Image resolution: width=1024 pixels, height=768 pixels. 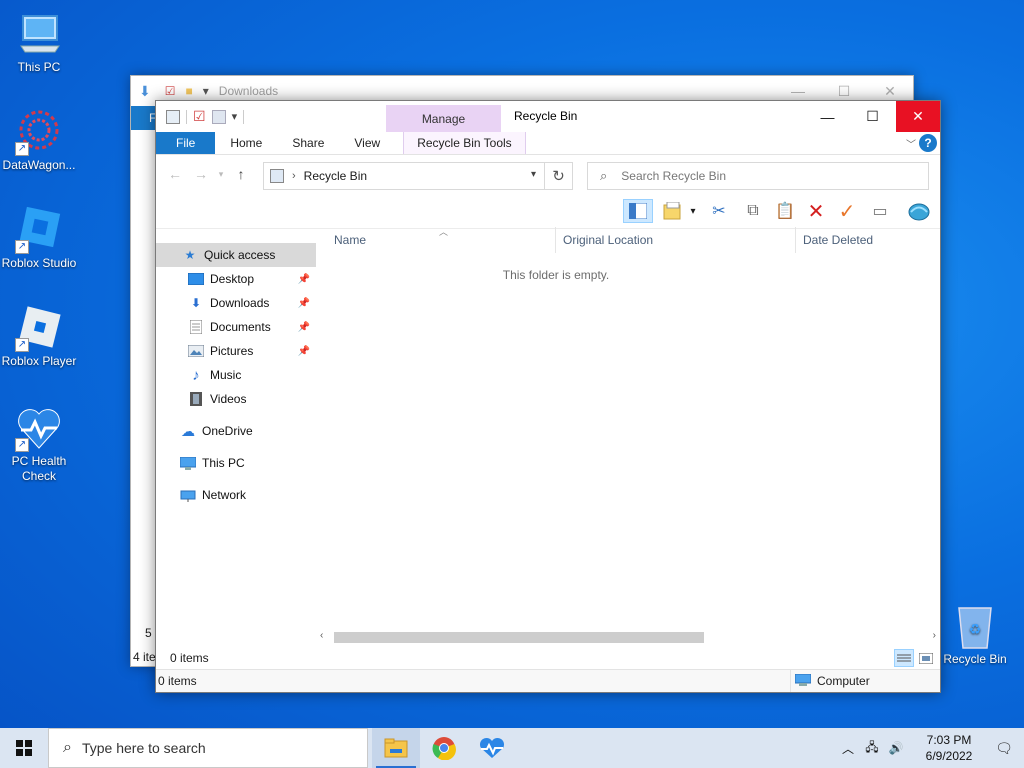 I want to click on nav-this-pc: This PC, so click(x=236, y=463).